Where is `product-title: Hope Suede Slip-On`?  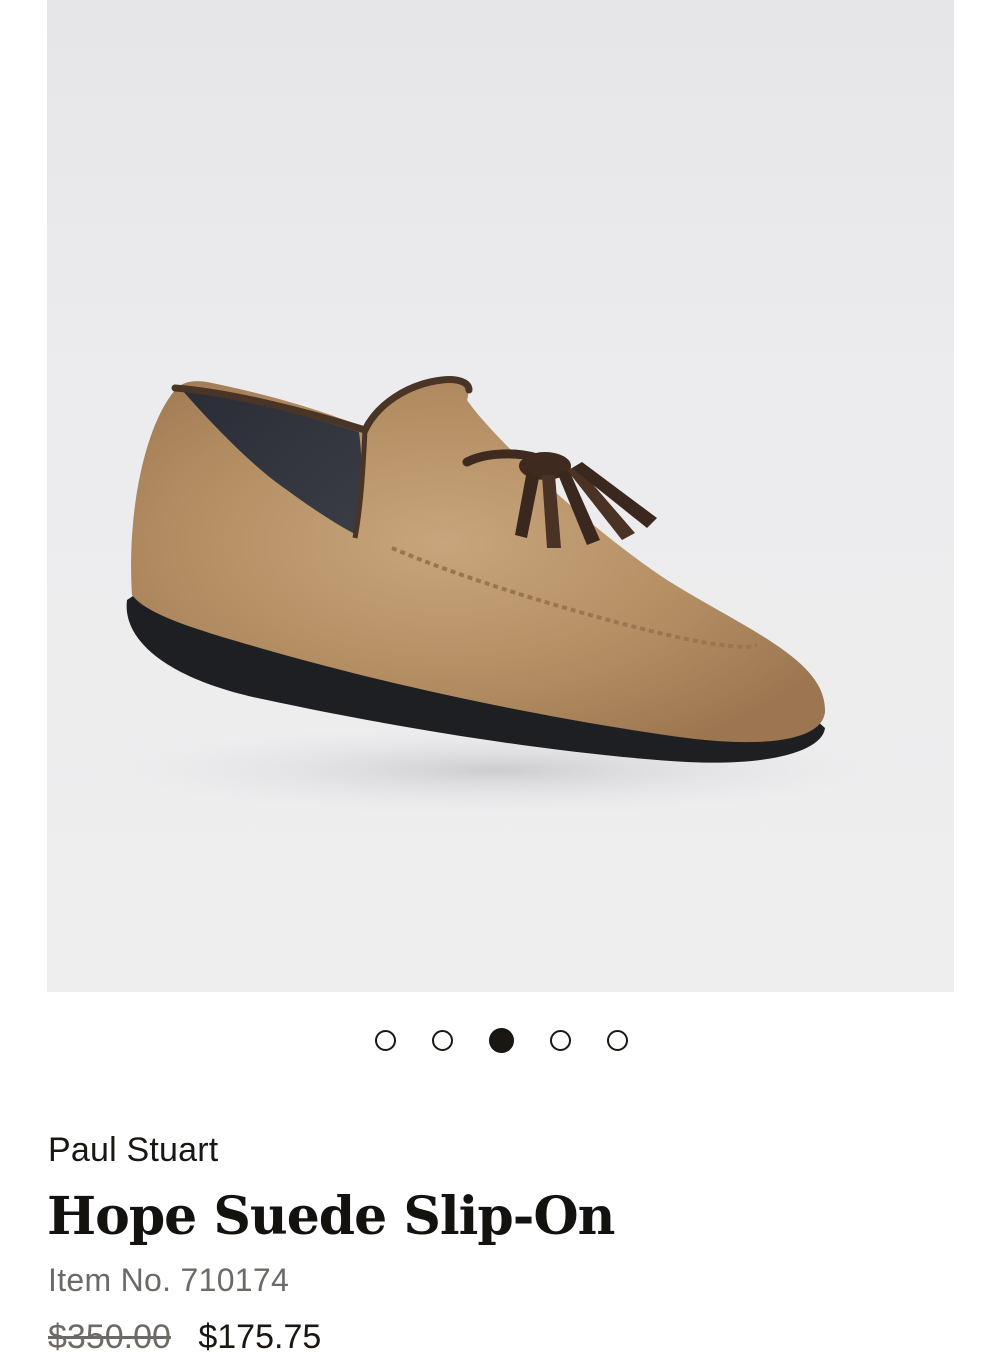 product-title: Hope Suede Slip-On is located at coordinates (331, 1216).